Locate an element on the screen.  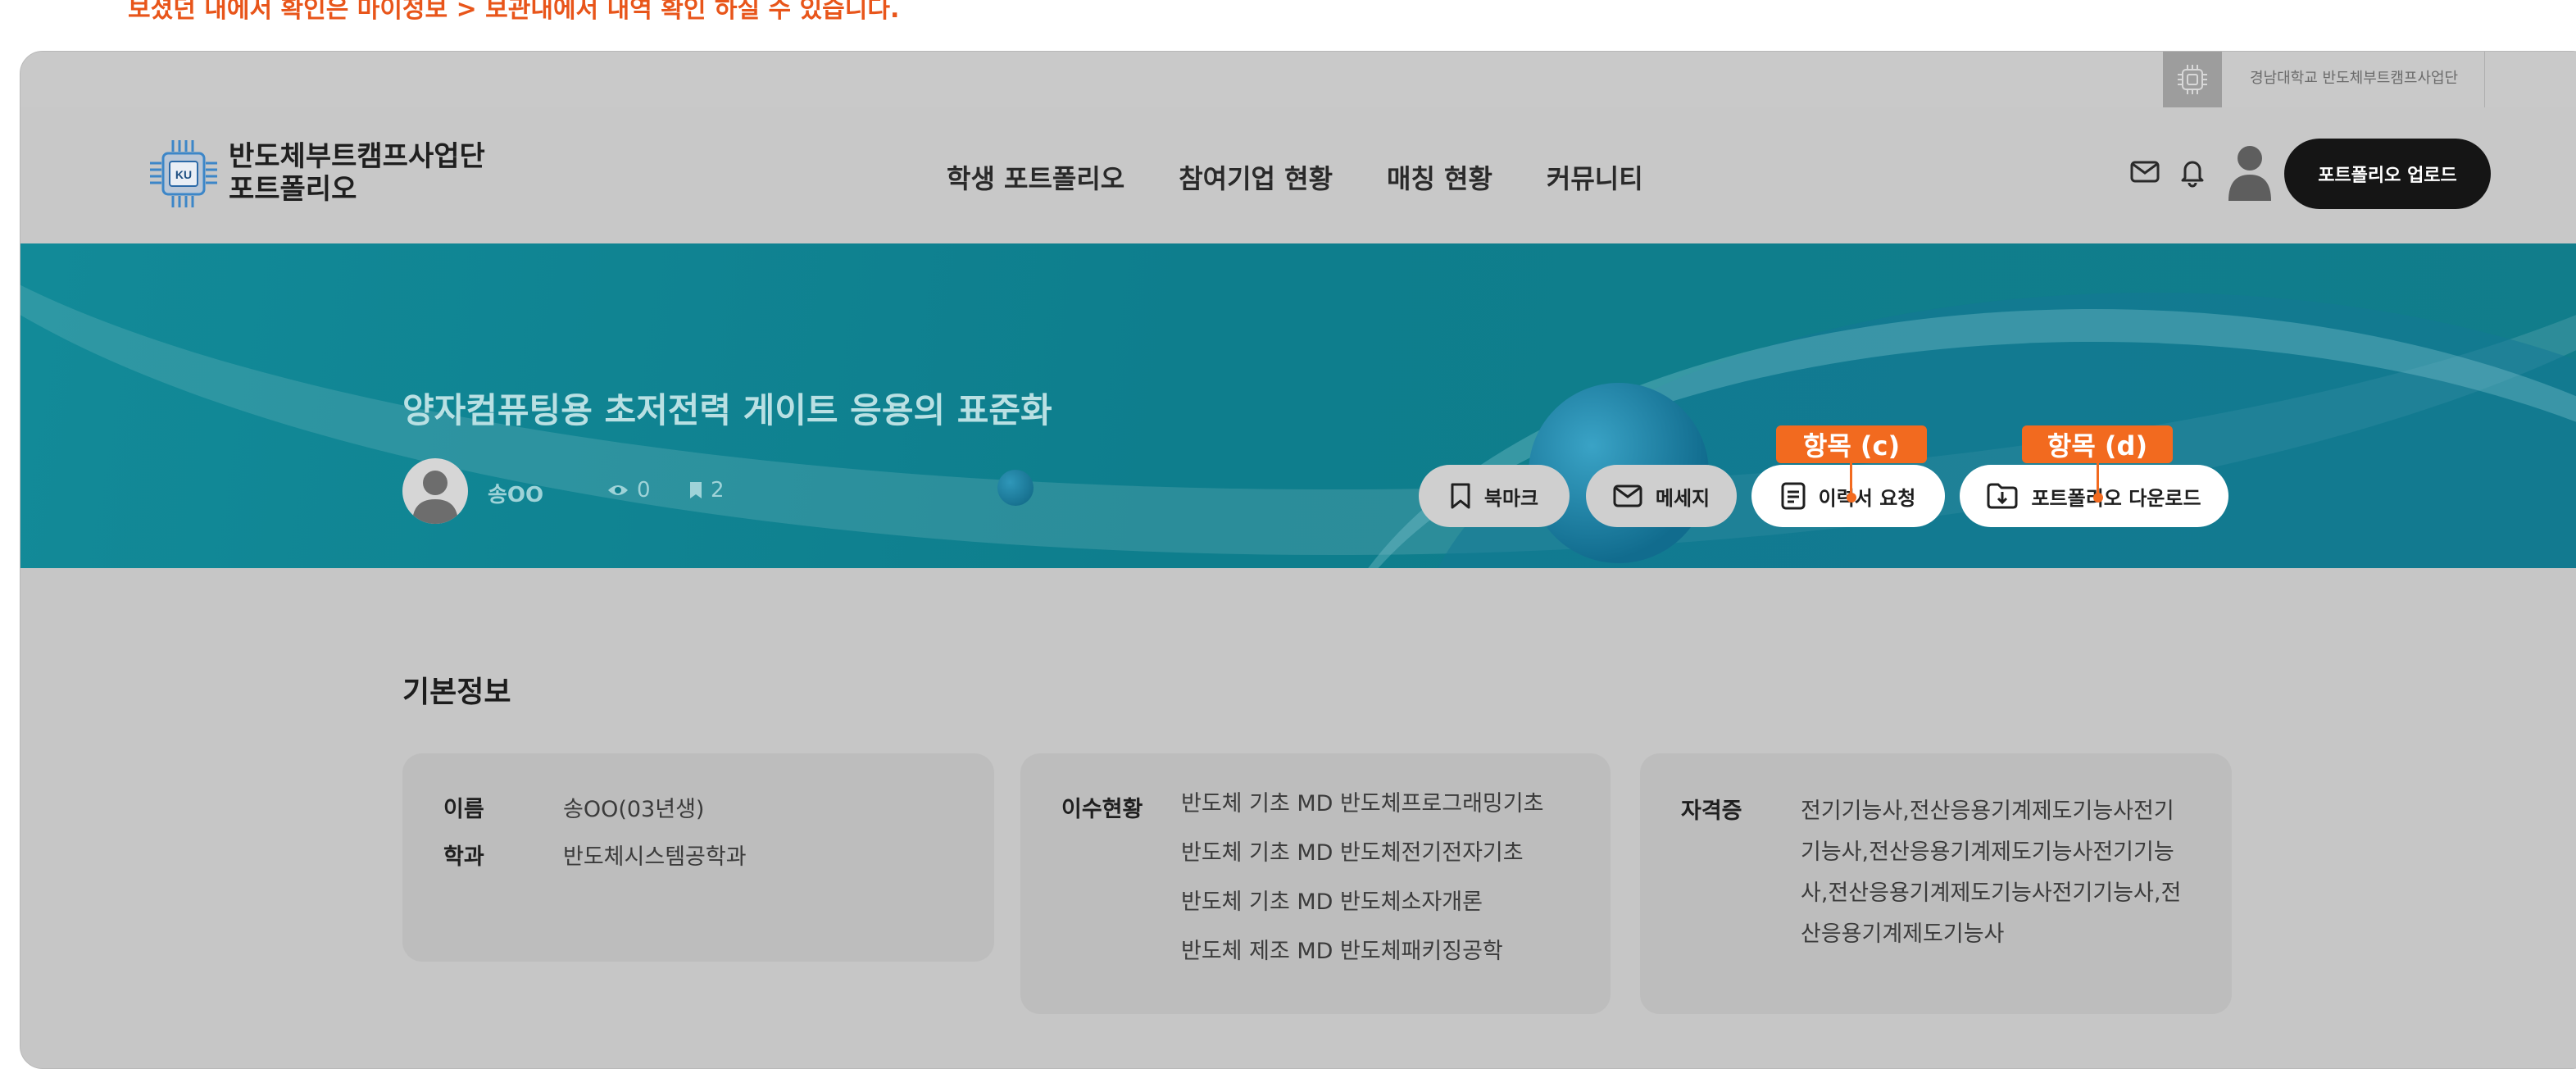
courses-label: 이수현황 is located at coordinates (1102, 809).